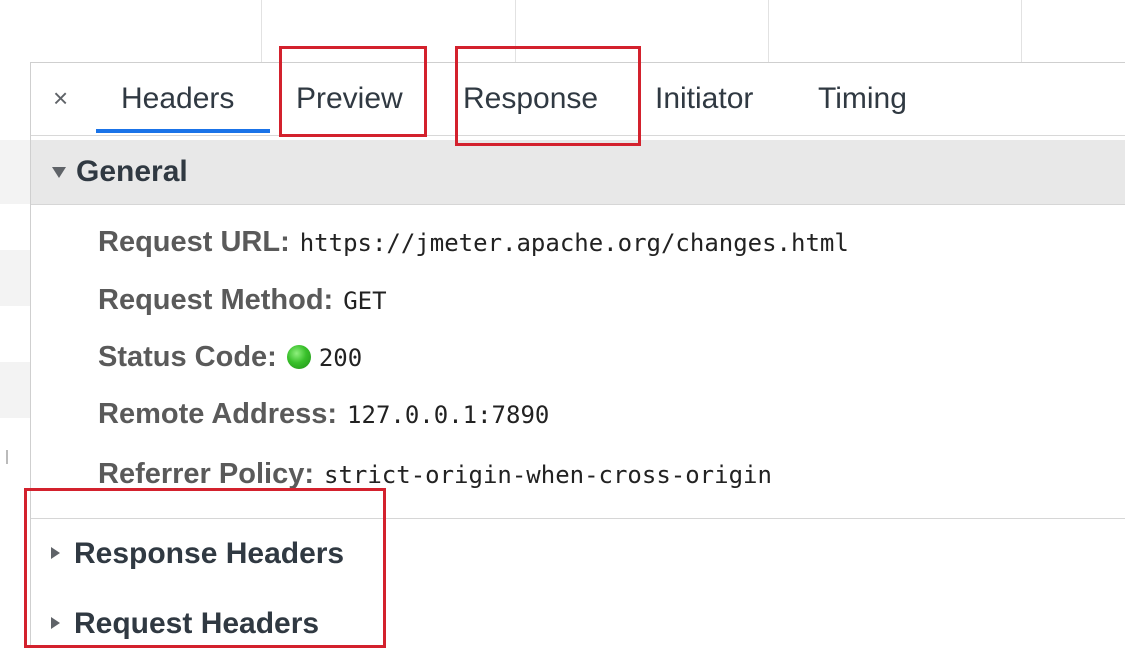  I want to click on resize-handle, so click(7, 457).